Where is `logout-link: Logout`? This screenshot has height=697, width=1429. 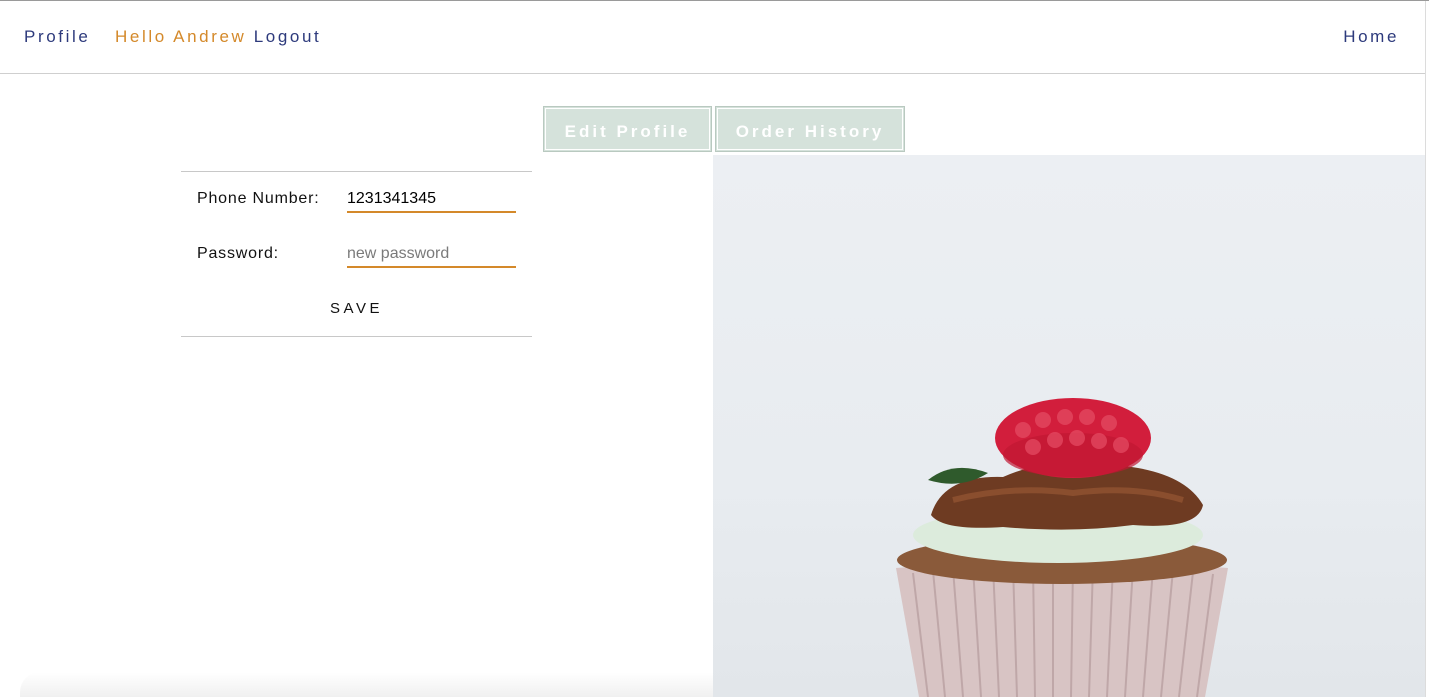 logout-link: Logout is located at coordinates (288, 37).